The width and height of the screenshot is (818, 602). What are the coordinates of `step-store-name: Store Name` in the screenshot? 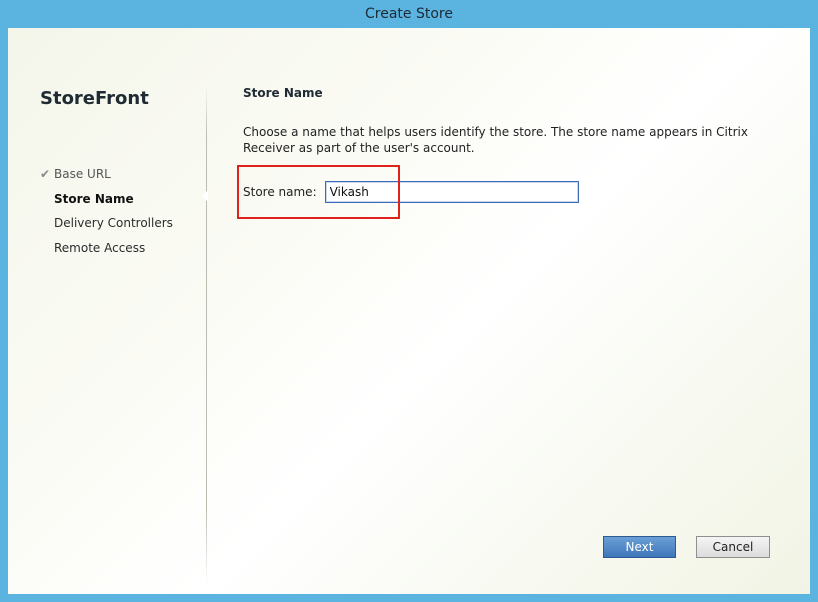 It's located at (106, 199).